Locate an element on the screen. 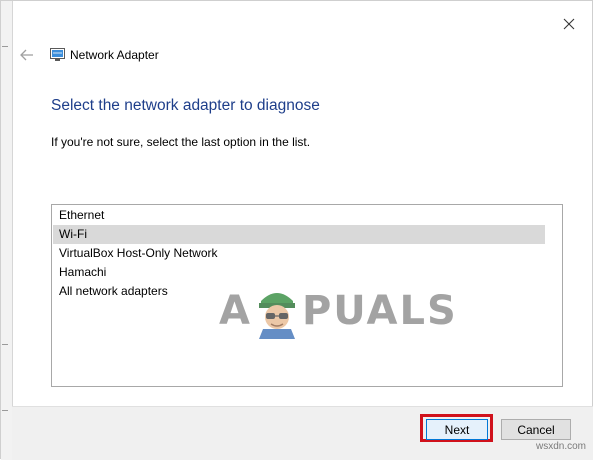 The height and width of the screenshot is (460, 593). adapter-item-hamachi: Hamachi is located at coordinates (299, 272).